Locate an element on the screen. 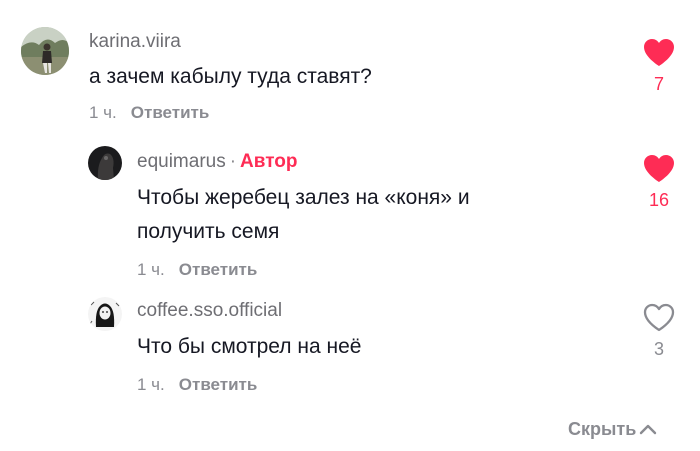 The height and width of the screenshot is (451, 700). like-count: 7 is located at coordinates (658, 84).